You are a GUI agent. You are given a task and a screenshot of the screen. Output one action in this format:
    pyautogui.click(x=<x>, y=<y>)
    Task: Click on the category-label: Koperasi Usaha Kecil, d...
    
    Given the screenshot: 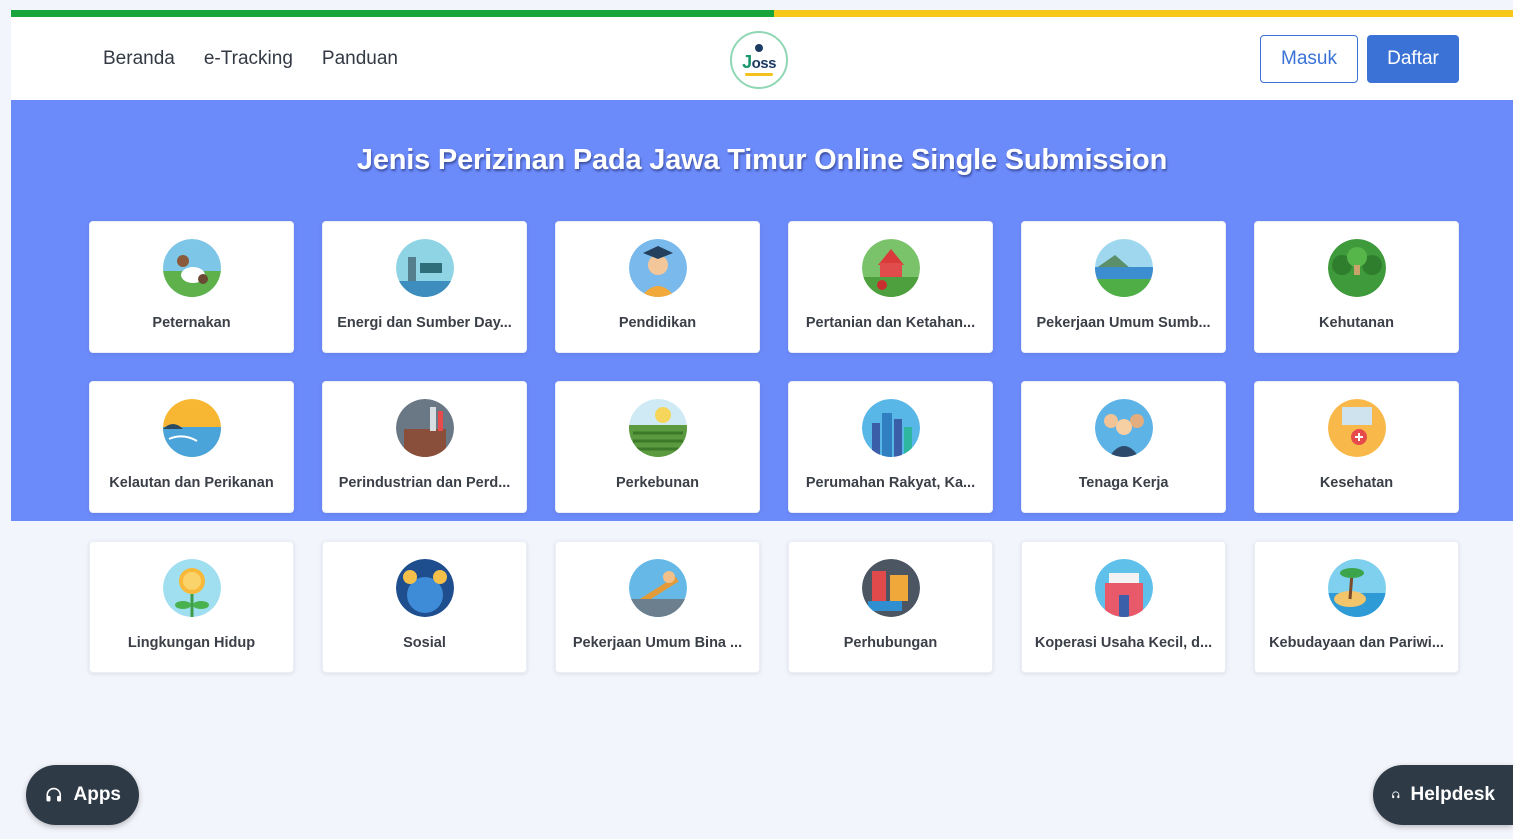 What is the action you would take?
    pyautogui.click(x=1123, y=643)
    